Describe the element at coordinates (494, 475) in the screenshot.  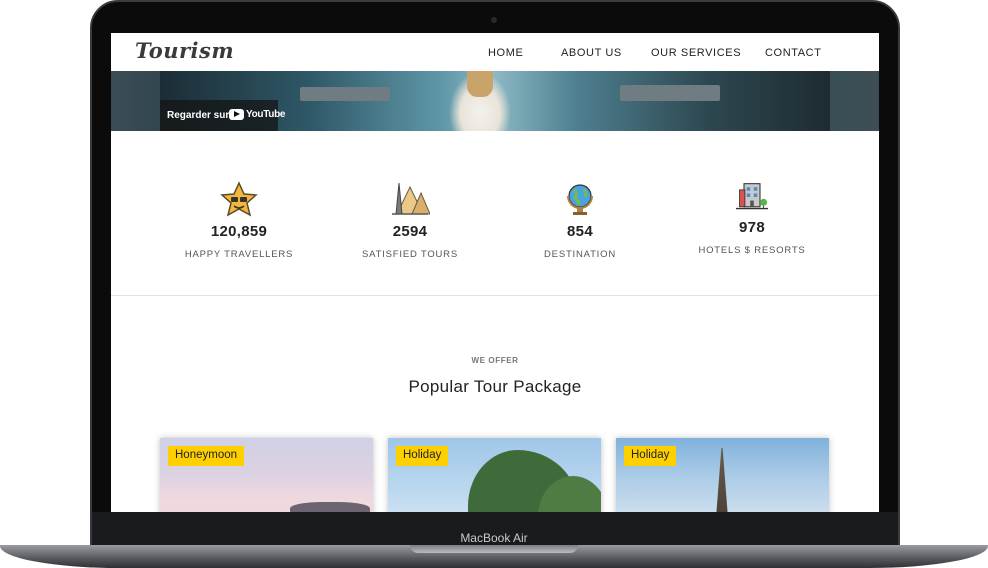
I see `tour-card-holiday: Holiday` at that location.